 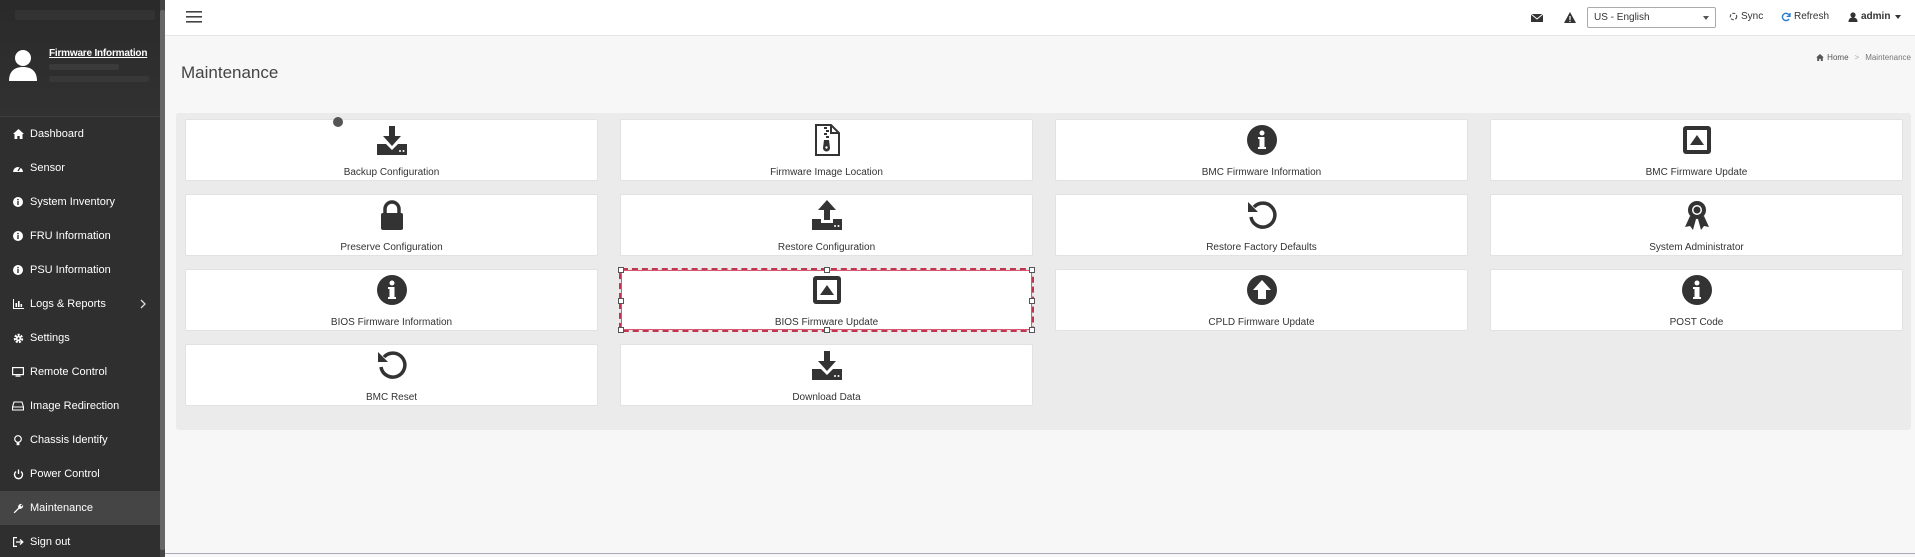 I want to click on language-select-value: US - English, so click(x=1622, y=17).